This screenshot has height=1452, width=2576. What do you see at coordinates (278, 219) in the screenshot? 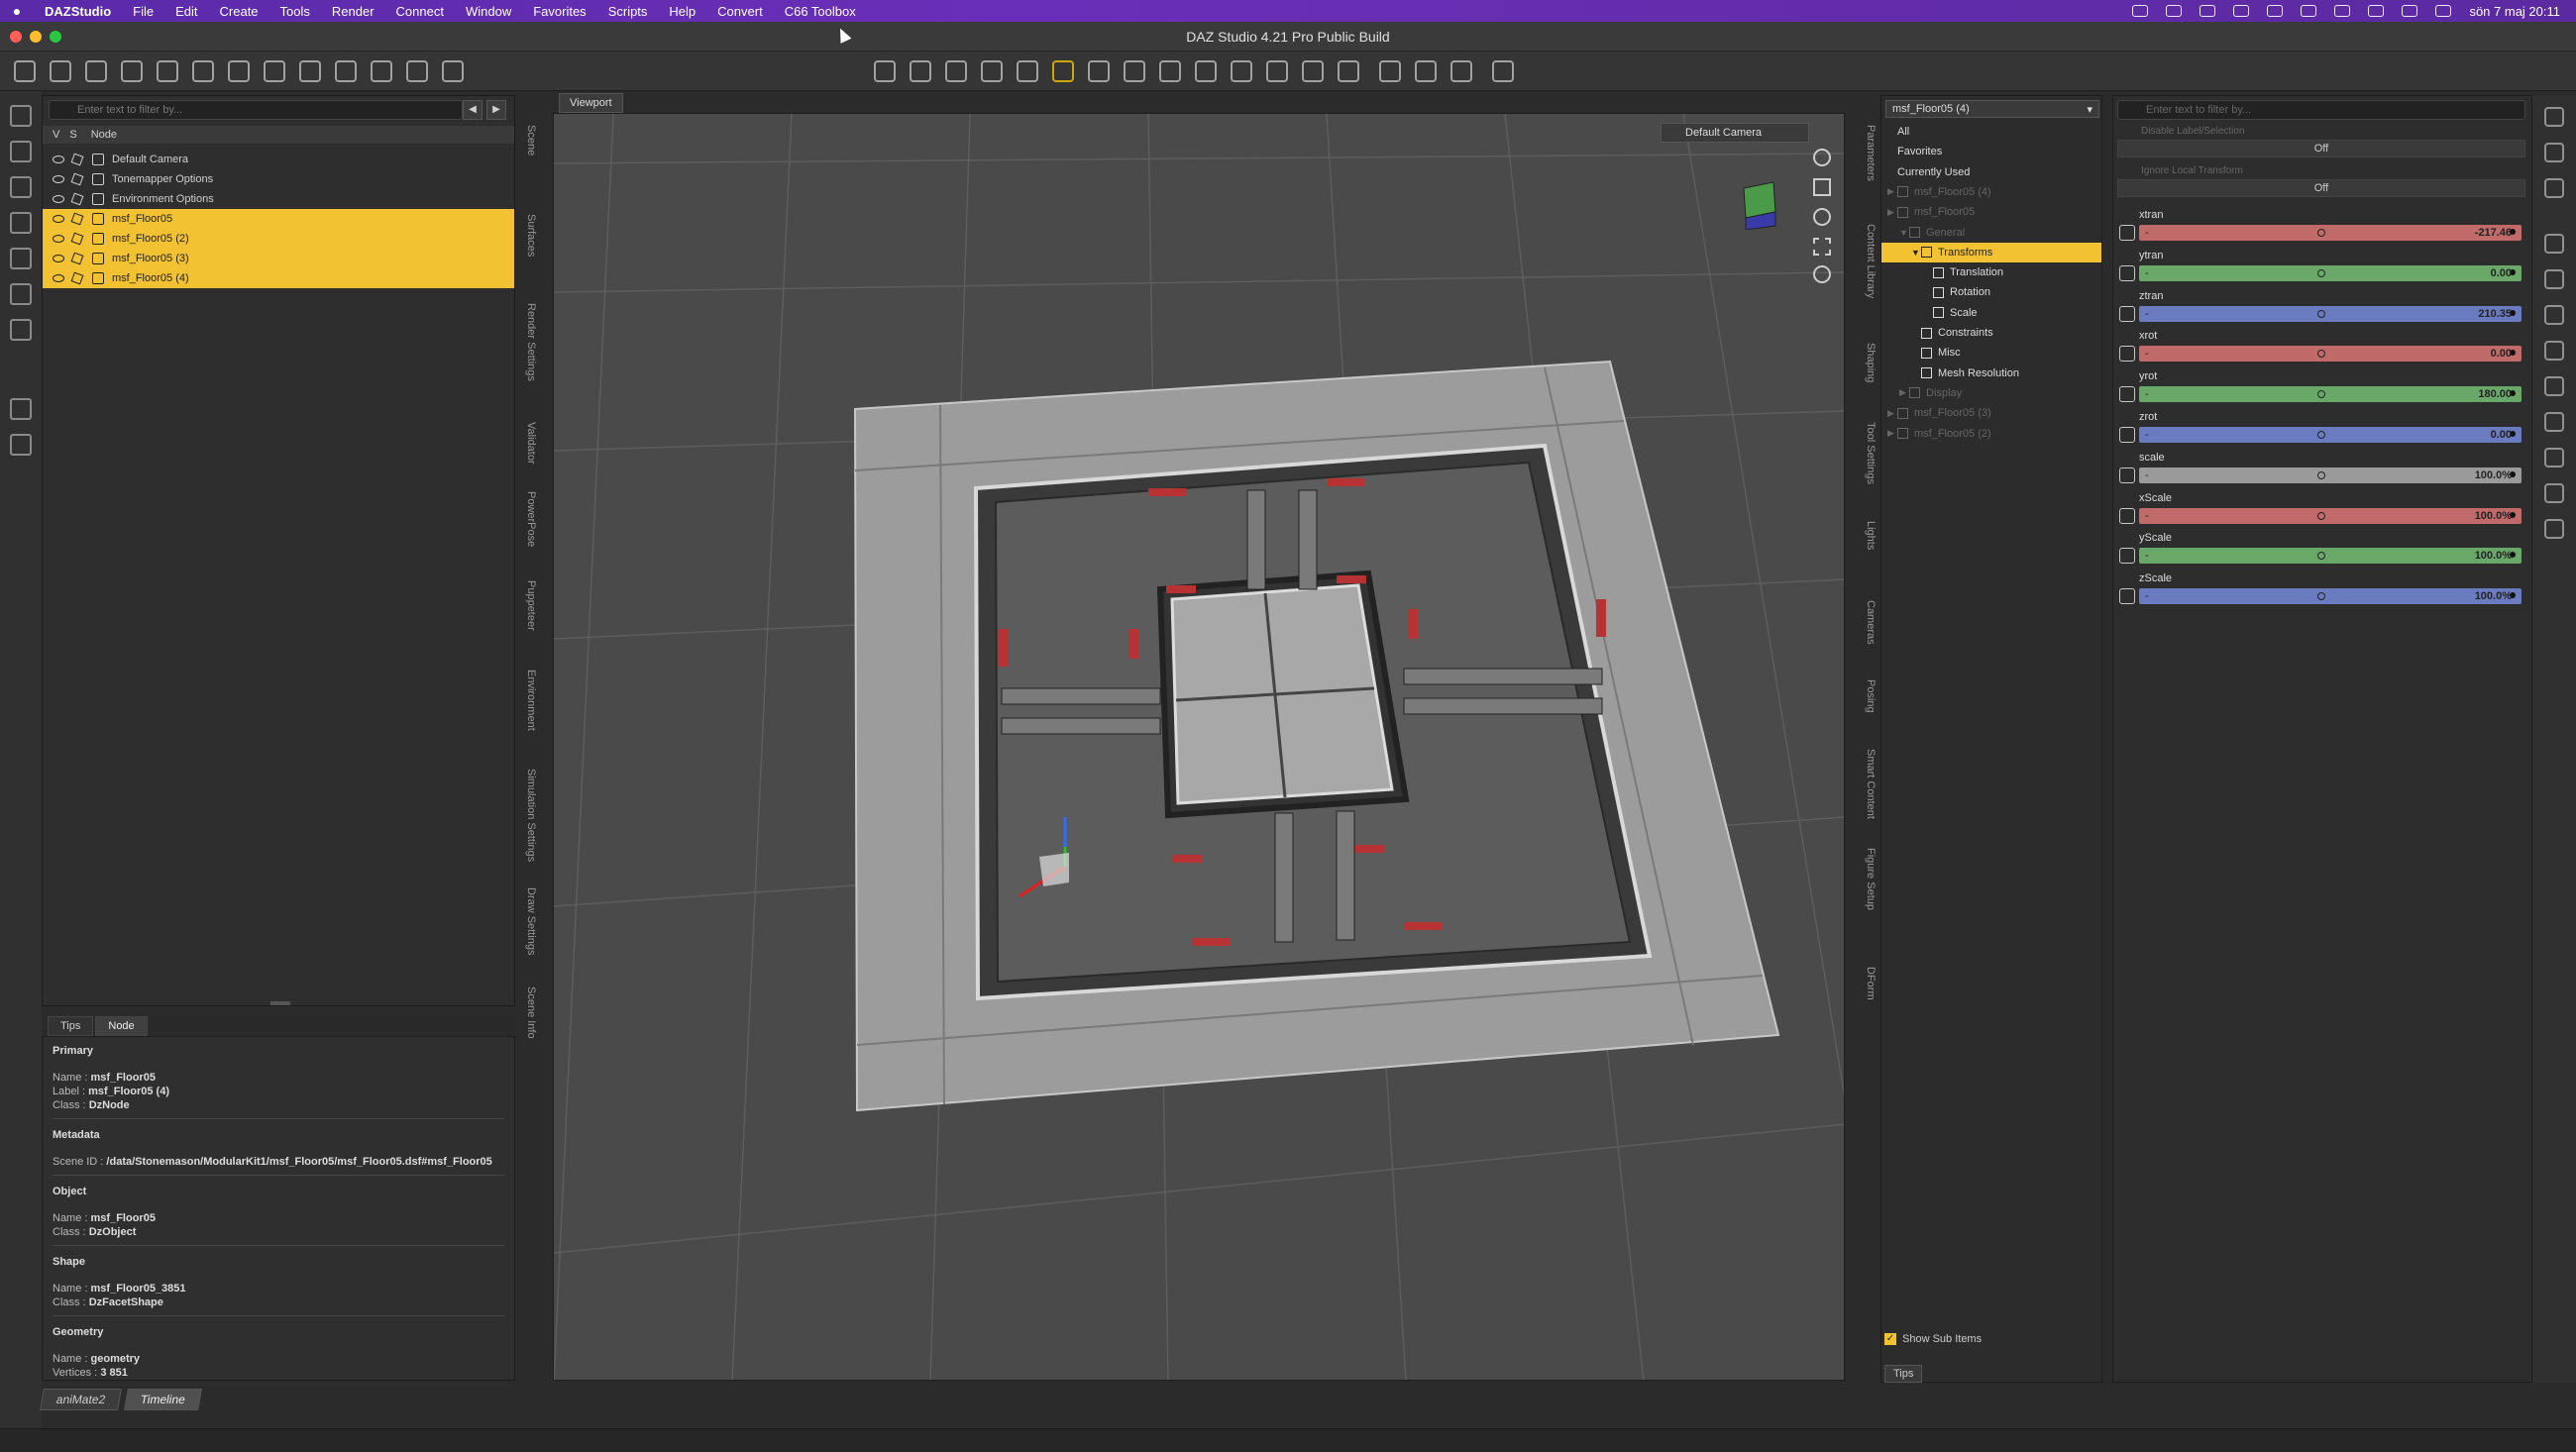
I see `scene-row-3: msf_Floor05` at bounding box center [278, 219].